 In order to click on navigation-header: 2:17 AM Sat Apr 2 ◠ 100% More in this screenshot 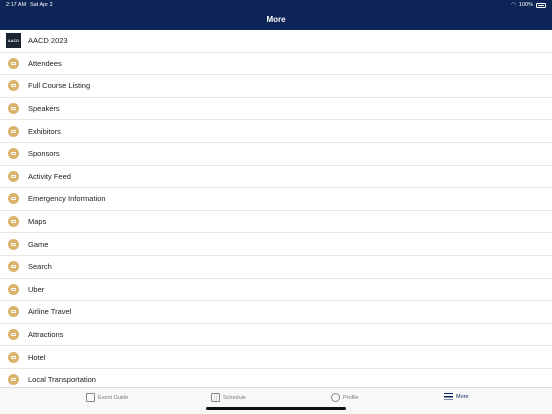, I will do `click(276, 15)`.